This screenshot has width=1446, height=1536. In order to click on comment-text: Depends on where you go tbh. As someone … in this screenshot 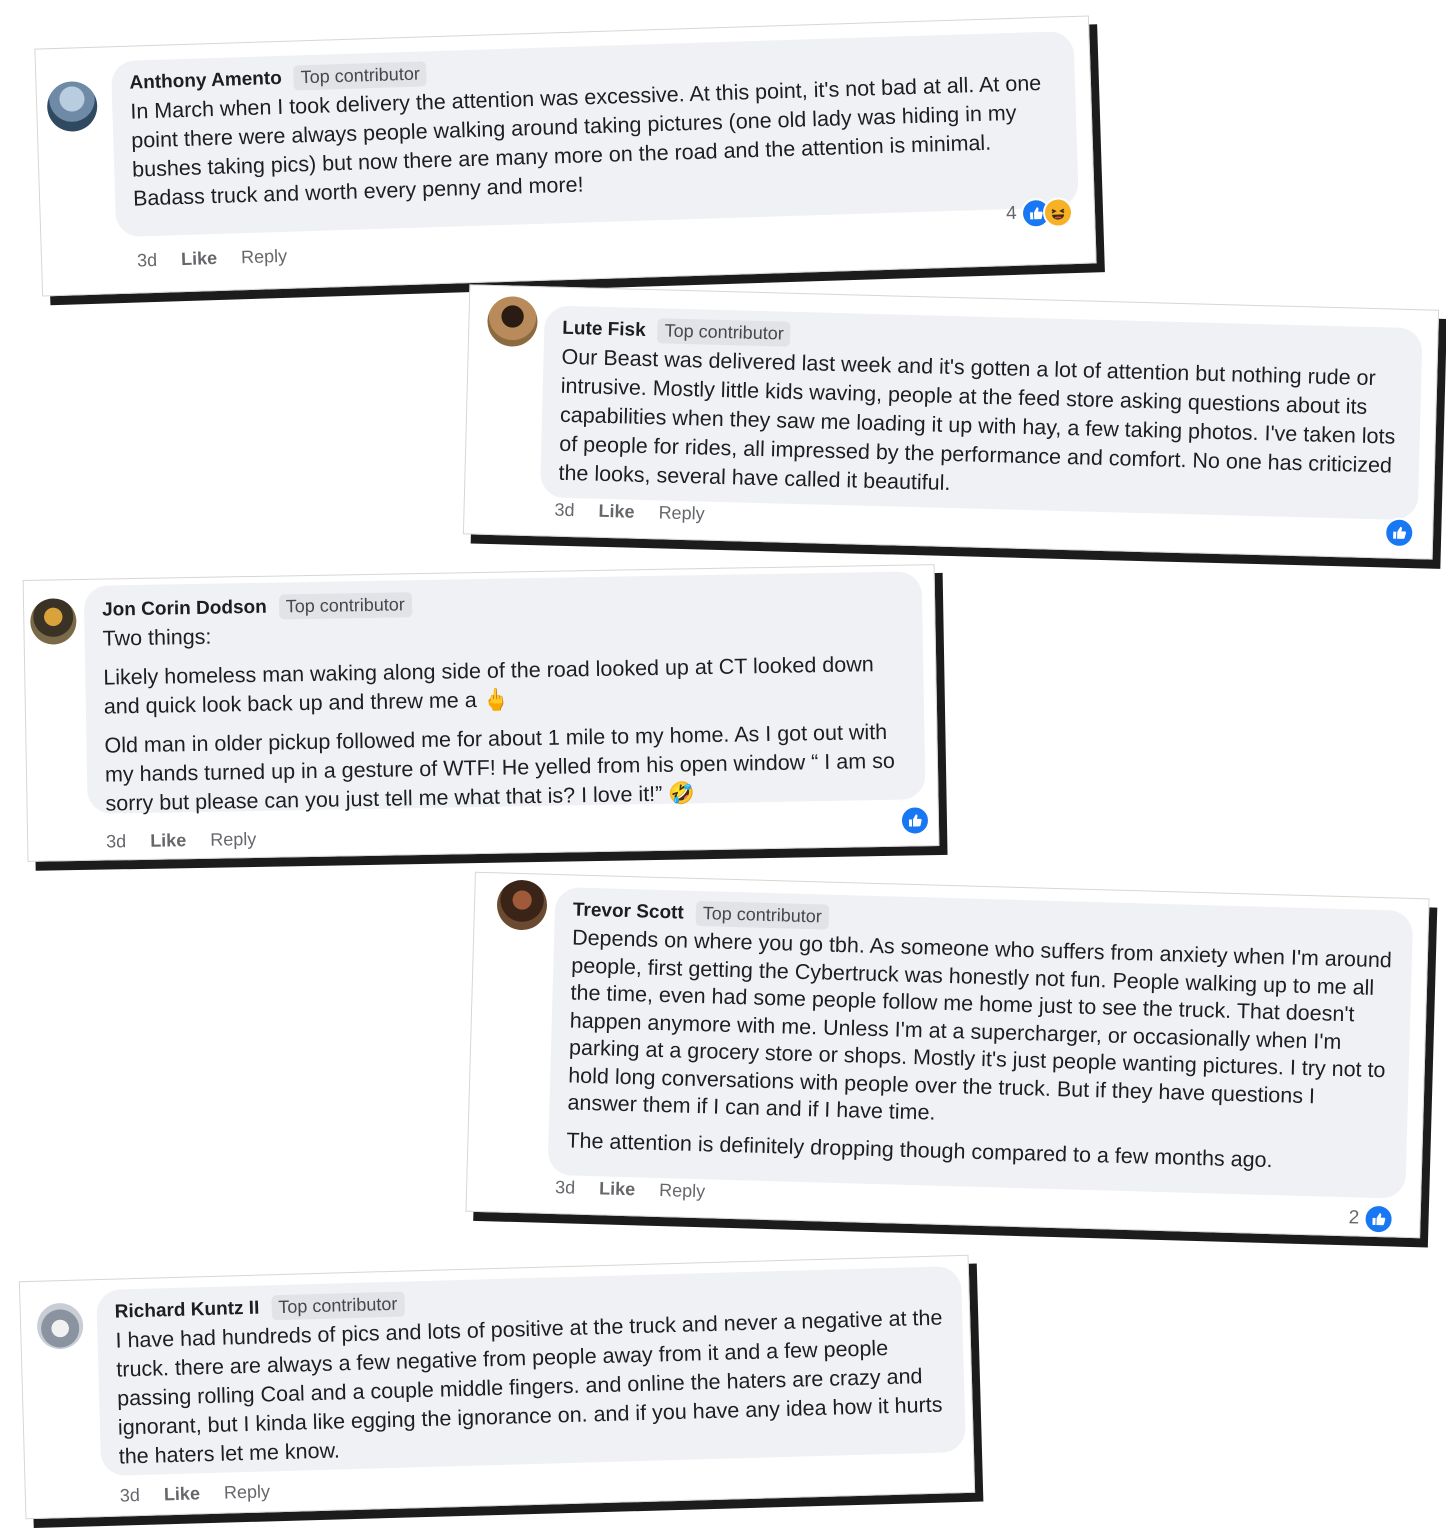, I will do `click(980, 1025)`.